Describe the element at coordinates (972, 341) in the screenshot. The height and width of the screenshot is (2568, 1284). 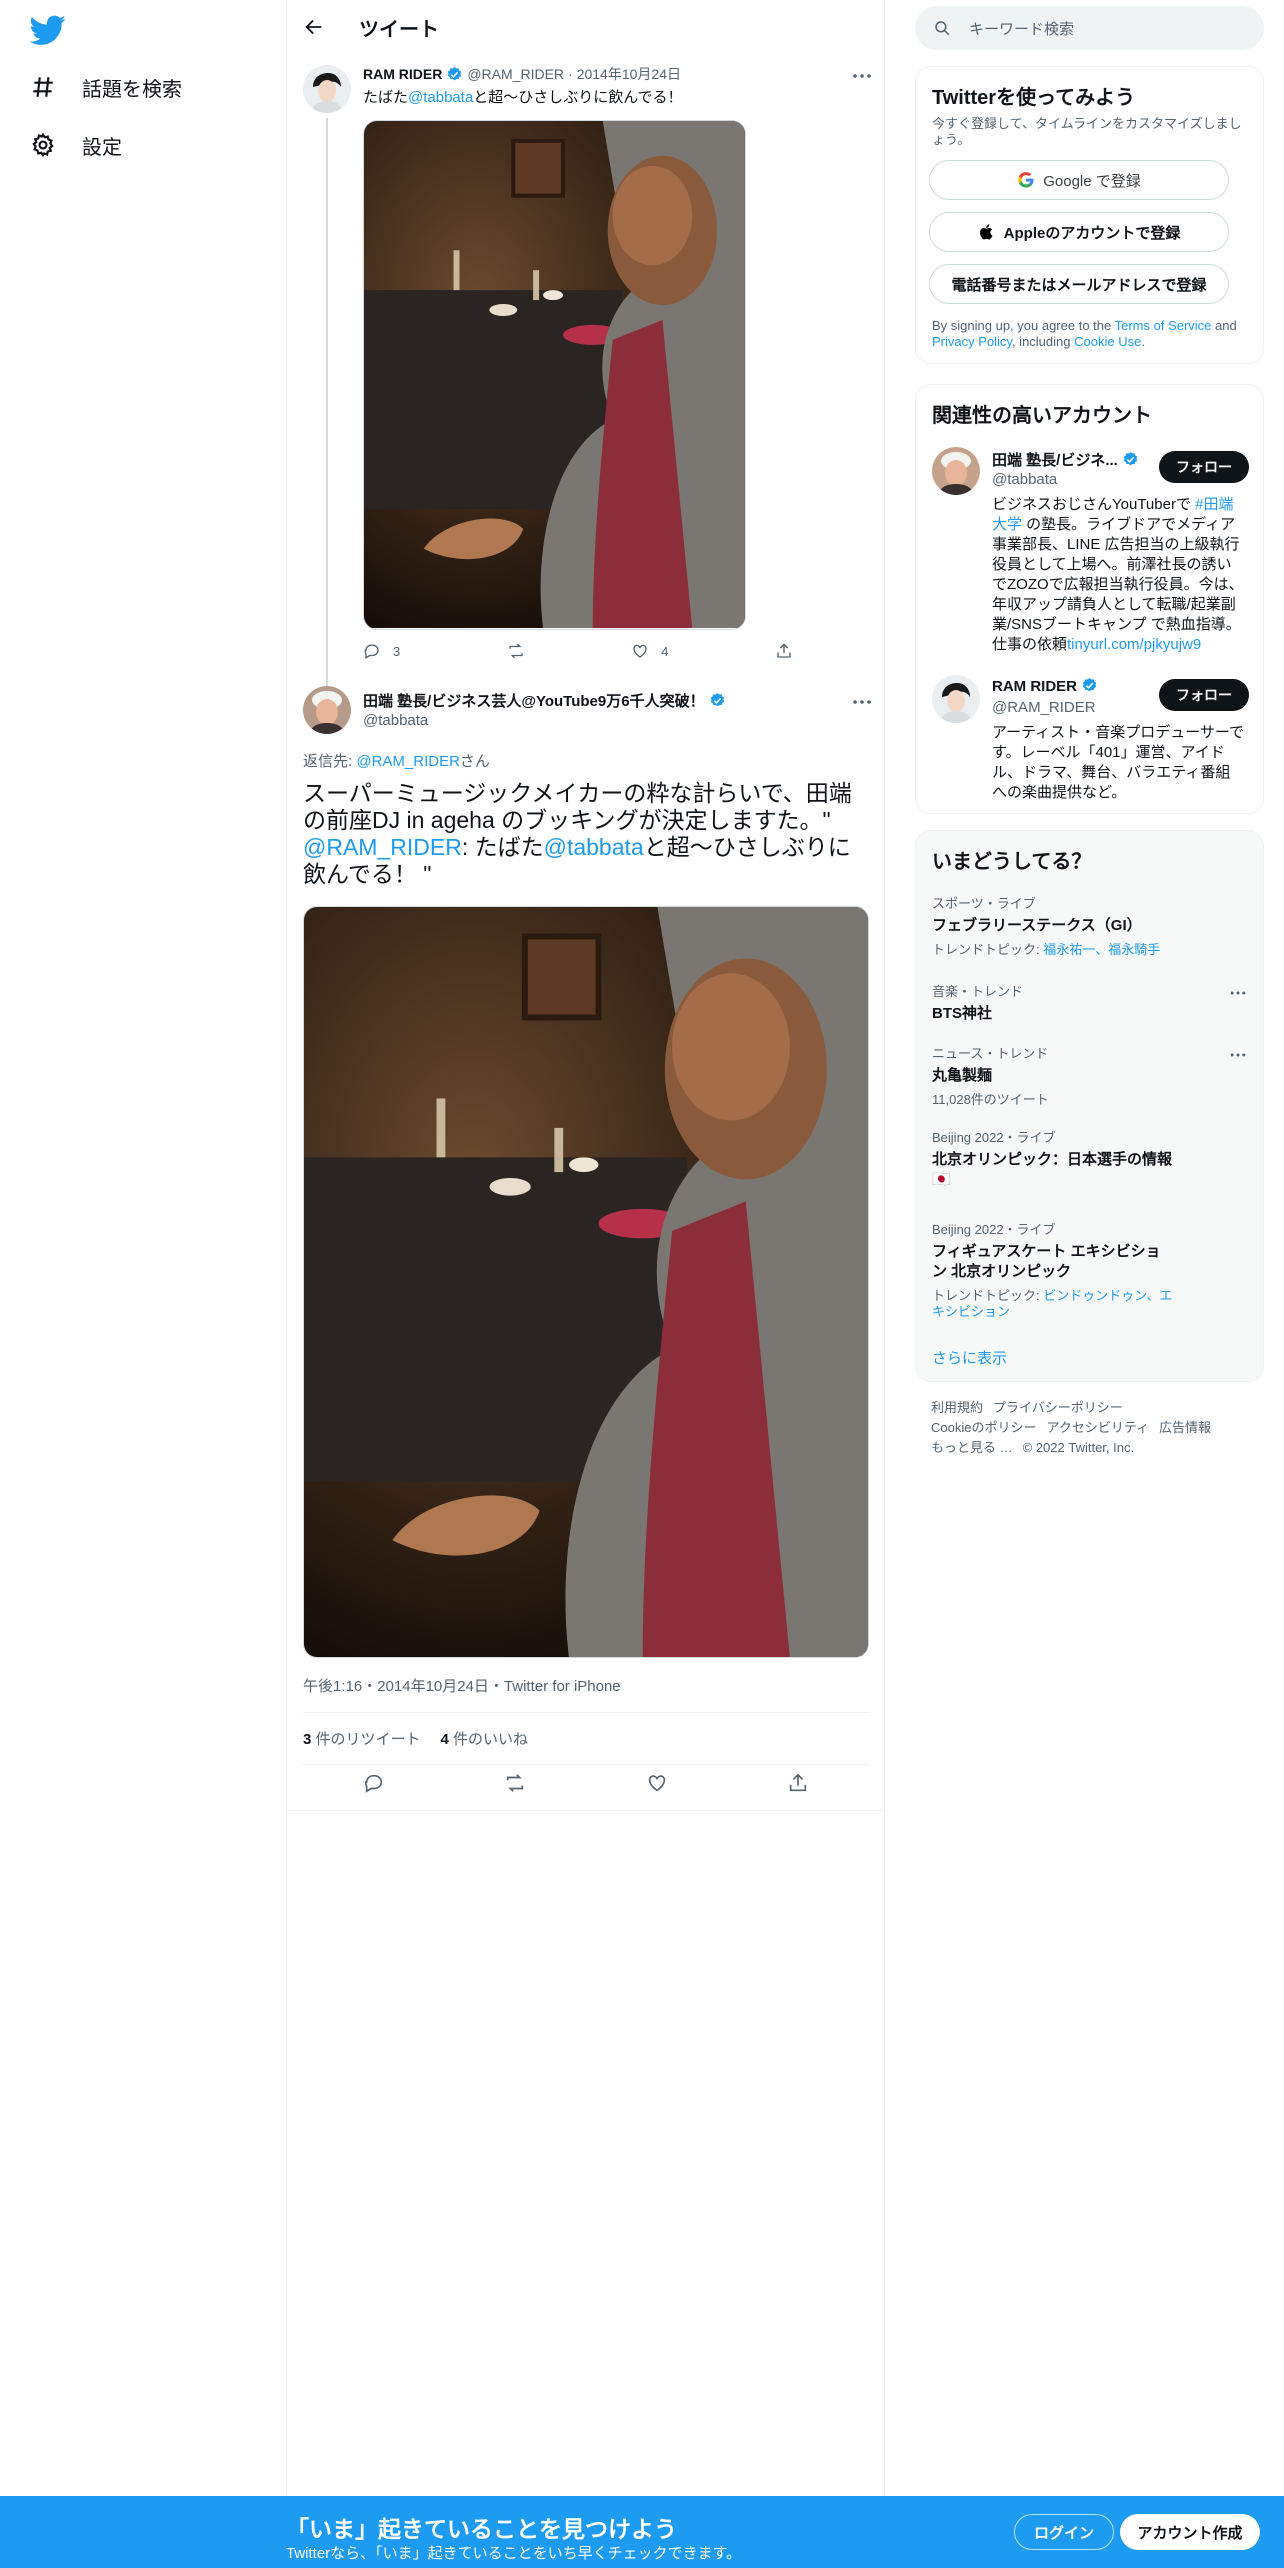
I see `privacy-policy-link: Privacy Policy` at that location.